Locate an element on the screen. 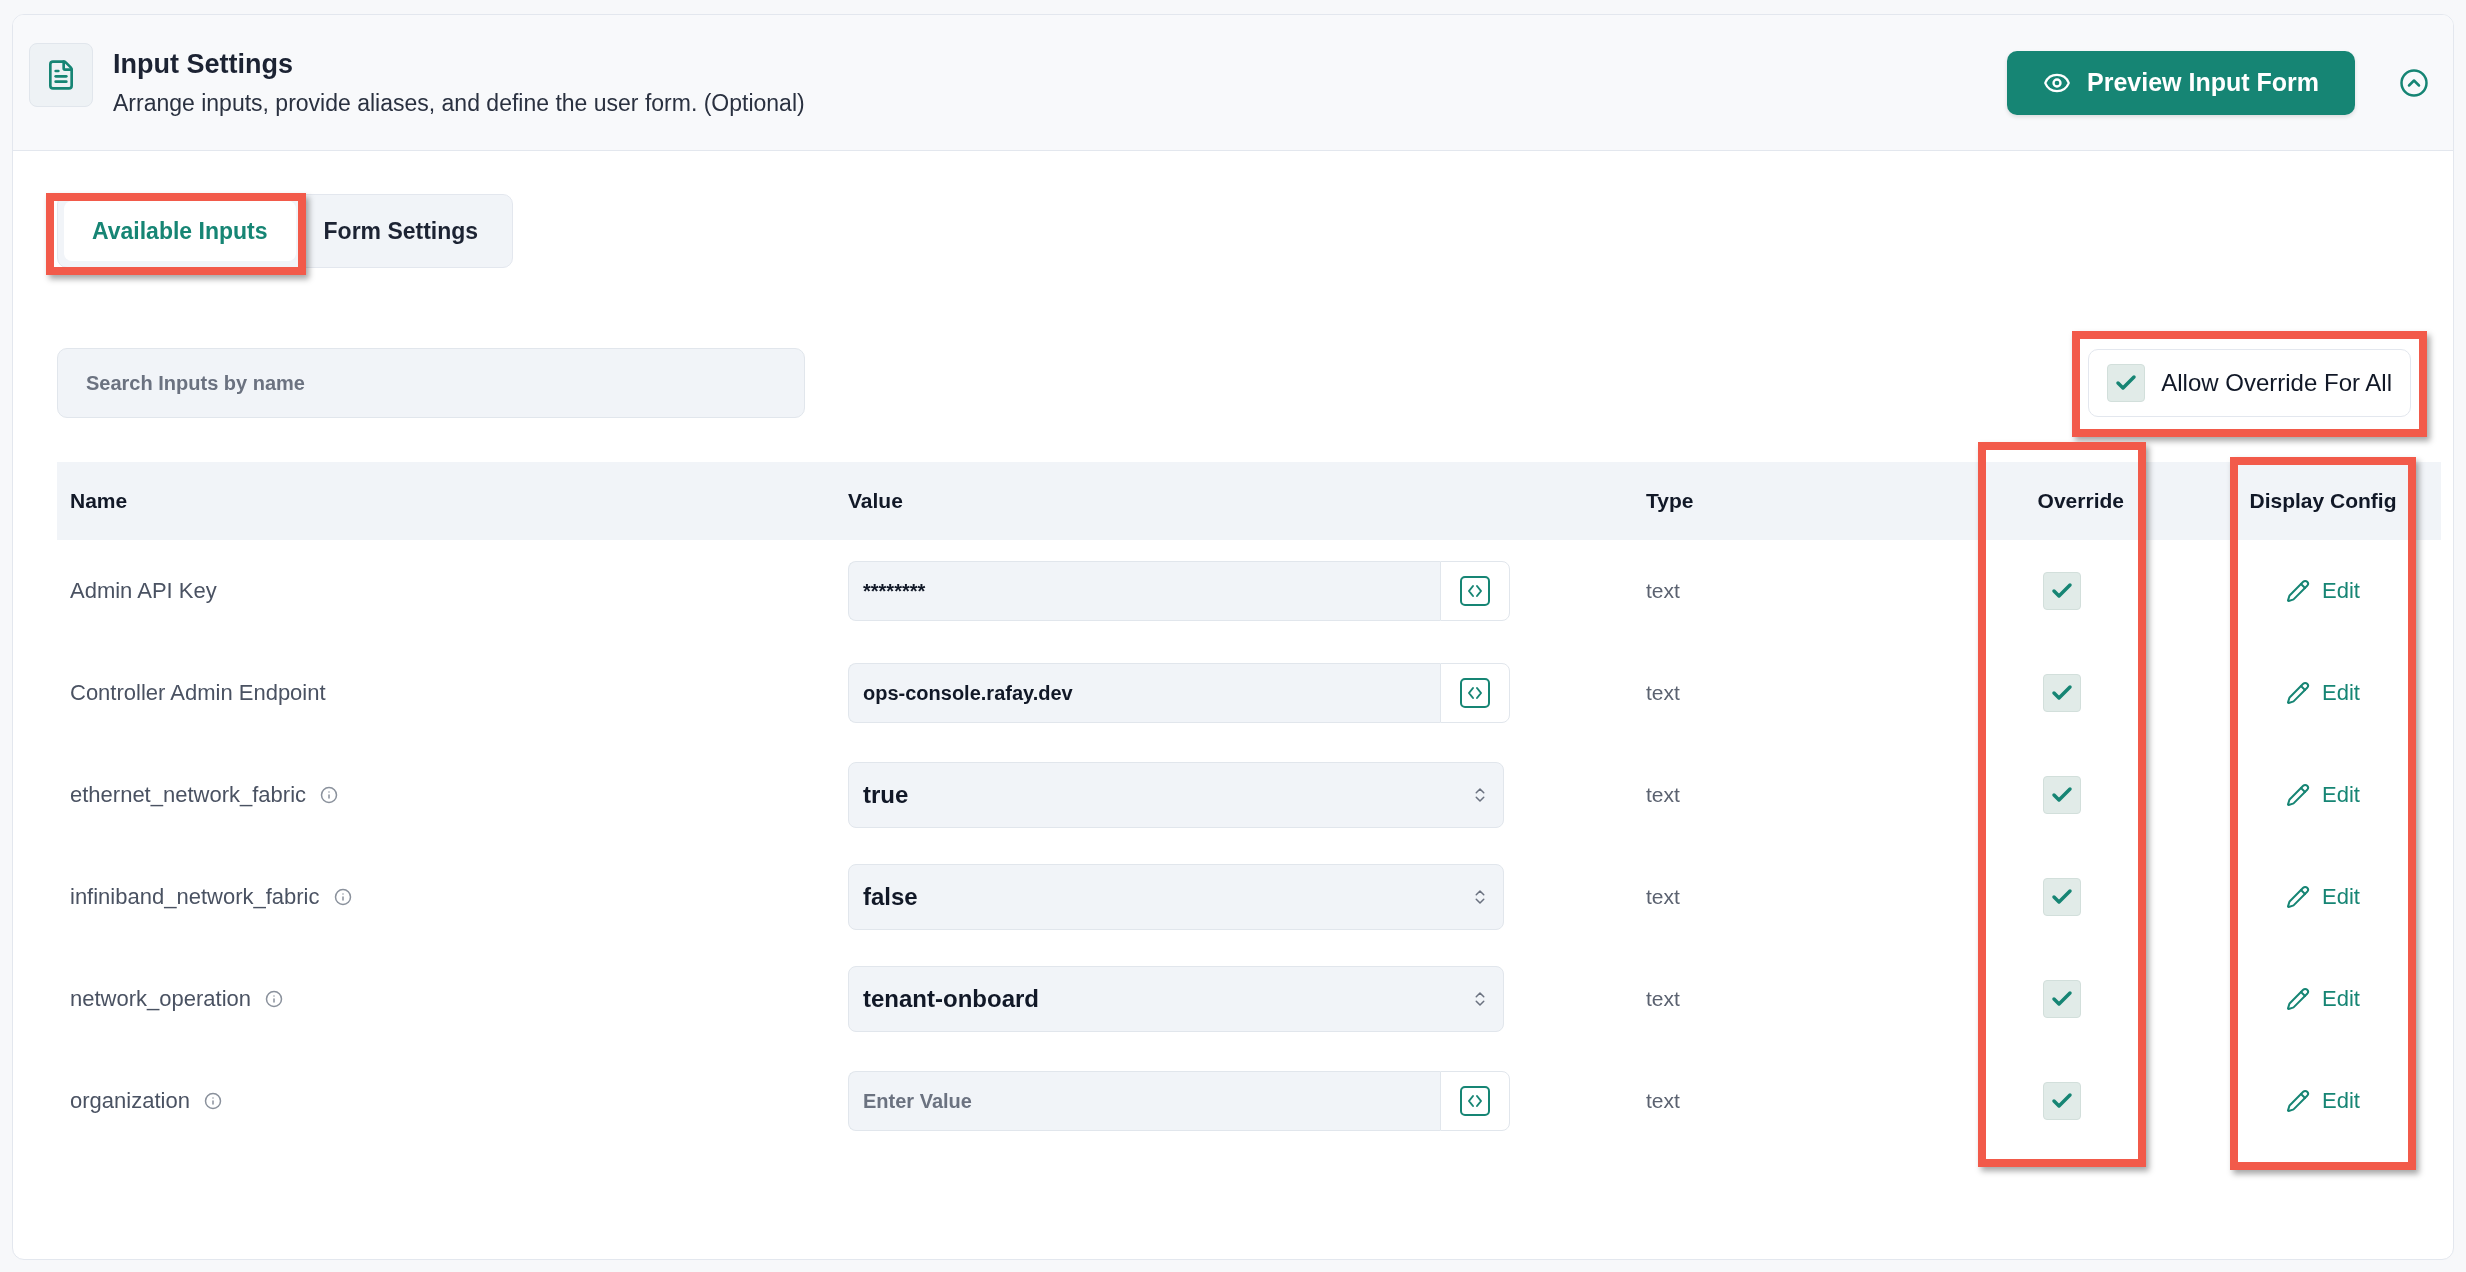 This screenshot has width=2466, height=1272. column-header: Name is located at coordinates (99, 501).